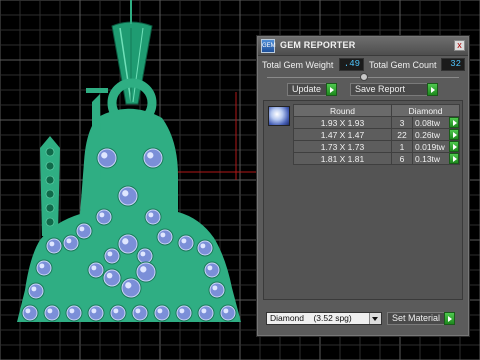 The image size is (480, 360). What do you see at coordinates (416, 318) in the screenshot?
I see `set-material-button-label: Set Material` at bounding box center [416, 318].